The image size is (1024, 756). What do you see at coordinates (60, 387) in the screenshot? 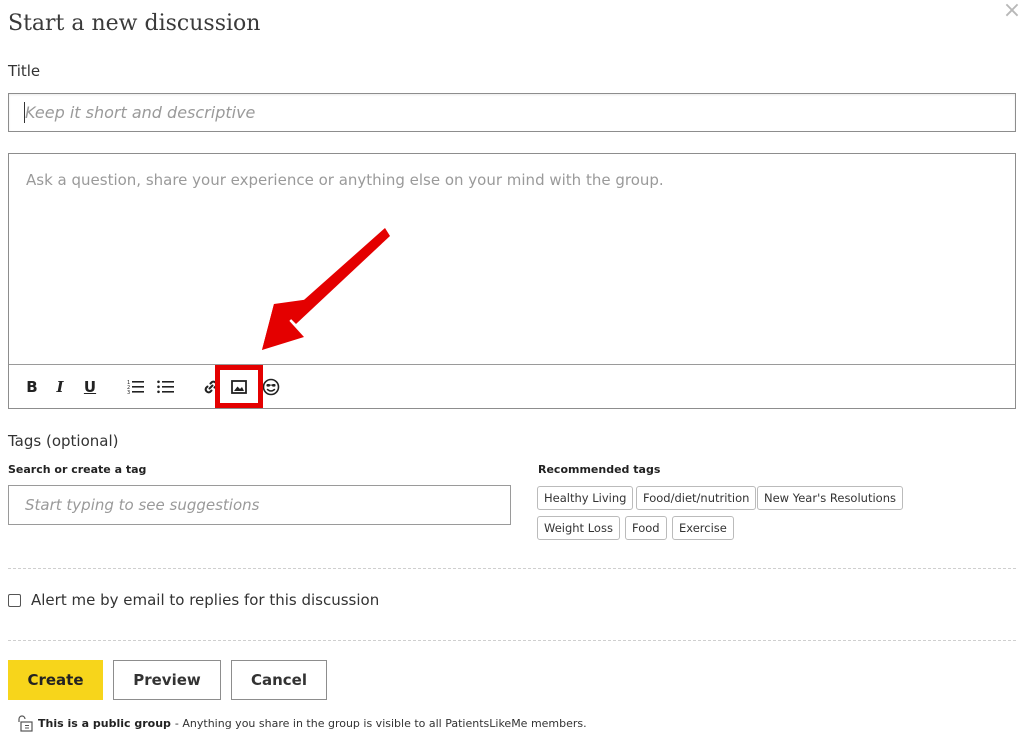
I see `italic-button: I` at bounding box center [60, 387].